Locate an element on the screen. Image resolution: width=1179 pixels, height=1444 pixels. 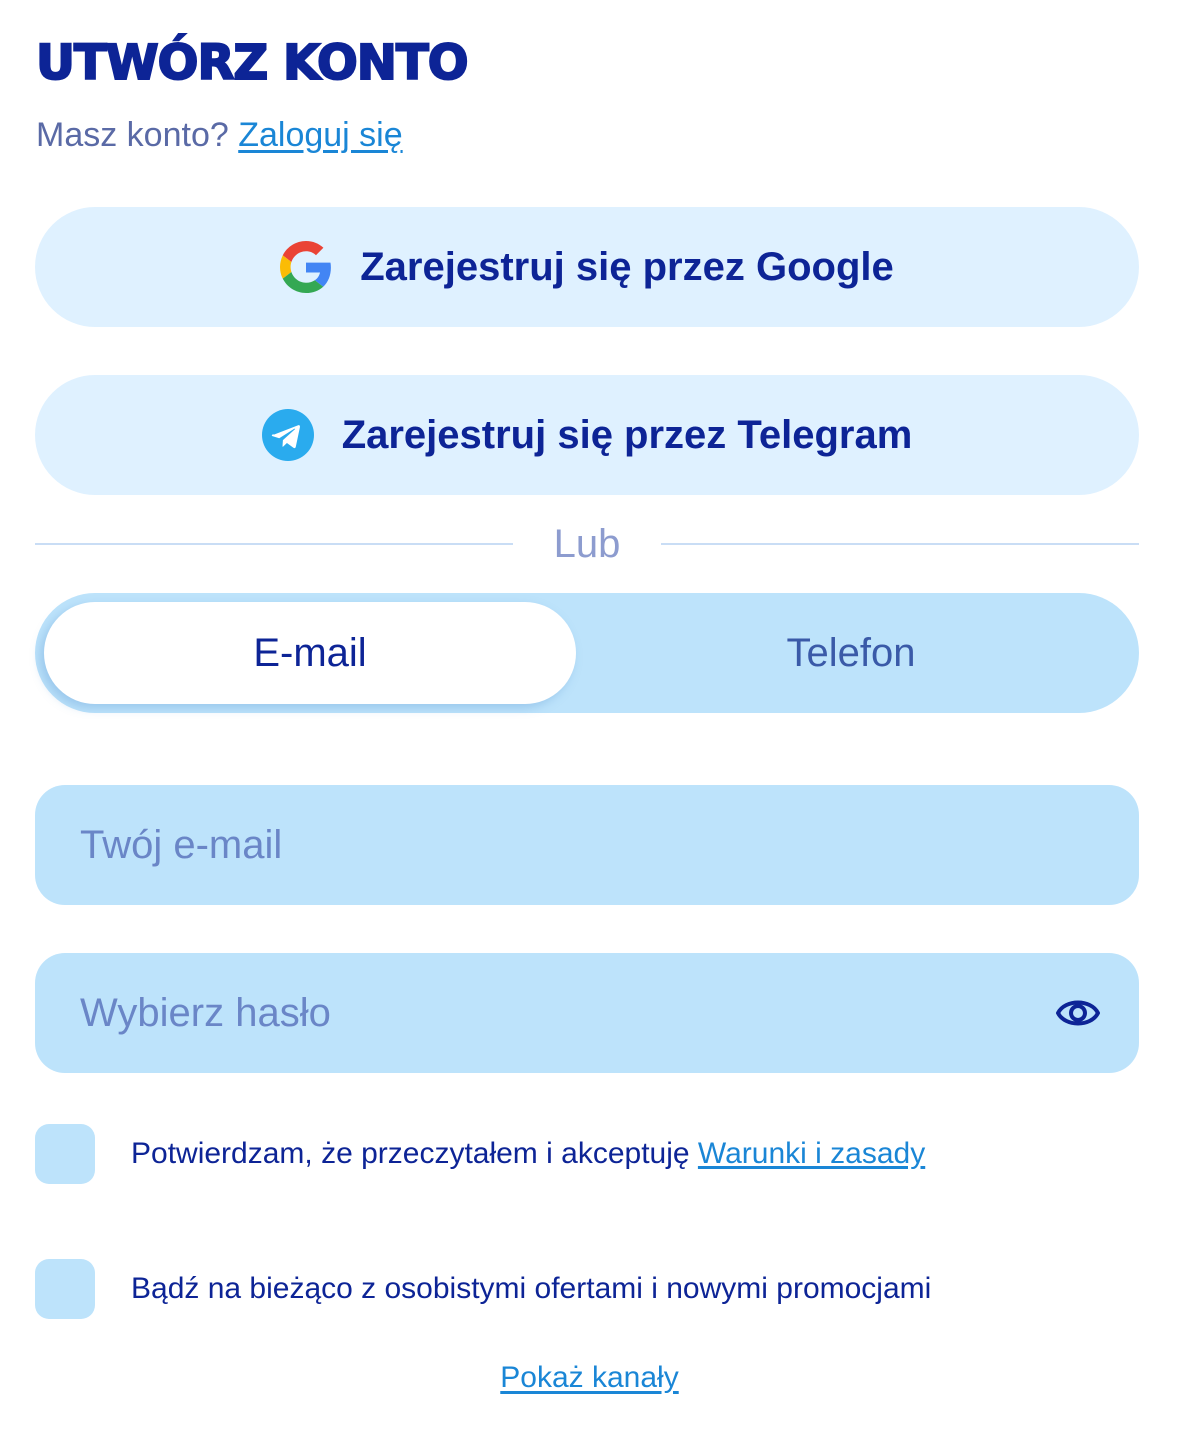
show-channels-container: Pokaż kanały is located at coordinates (589, 1378).